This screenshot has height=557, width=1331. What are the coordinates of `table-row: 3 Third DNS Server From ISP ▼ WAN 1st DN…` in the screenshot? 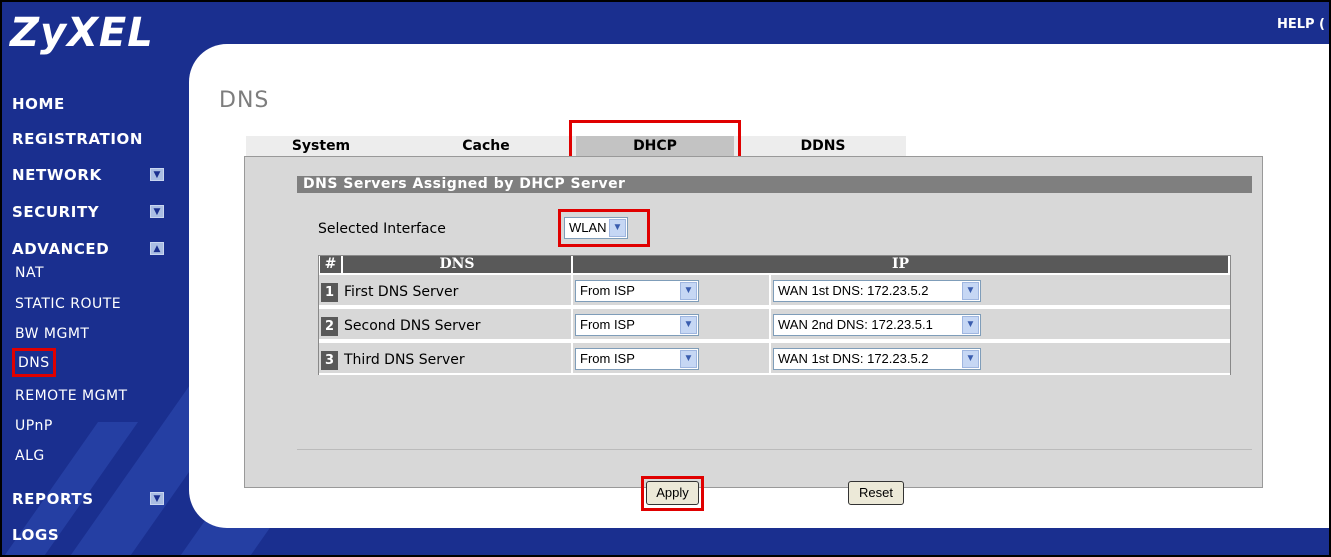 It's located at (774, 359).